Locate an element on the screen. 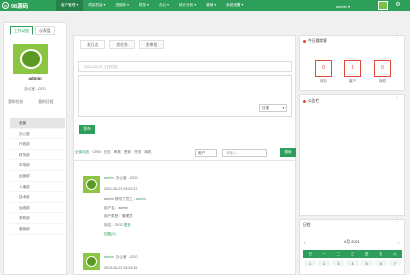 Image resolution: width=410 pixels, height=275 pixels. notice-board-panel is located at coordinates (352, 155).